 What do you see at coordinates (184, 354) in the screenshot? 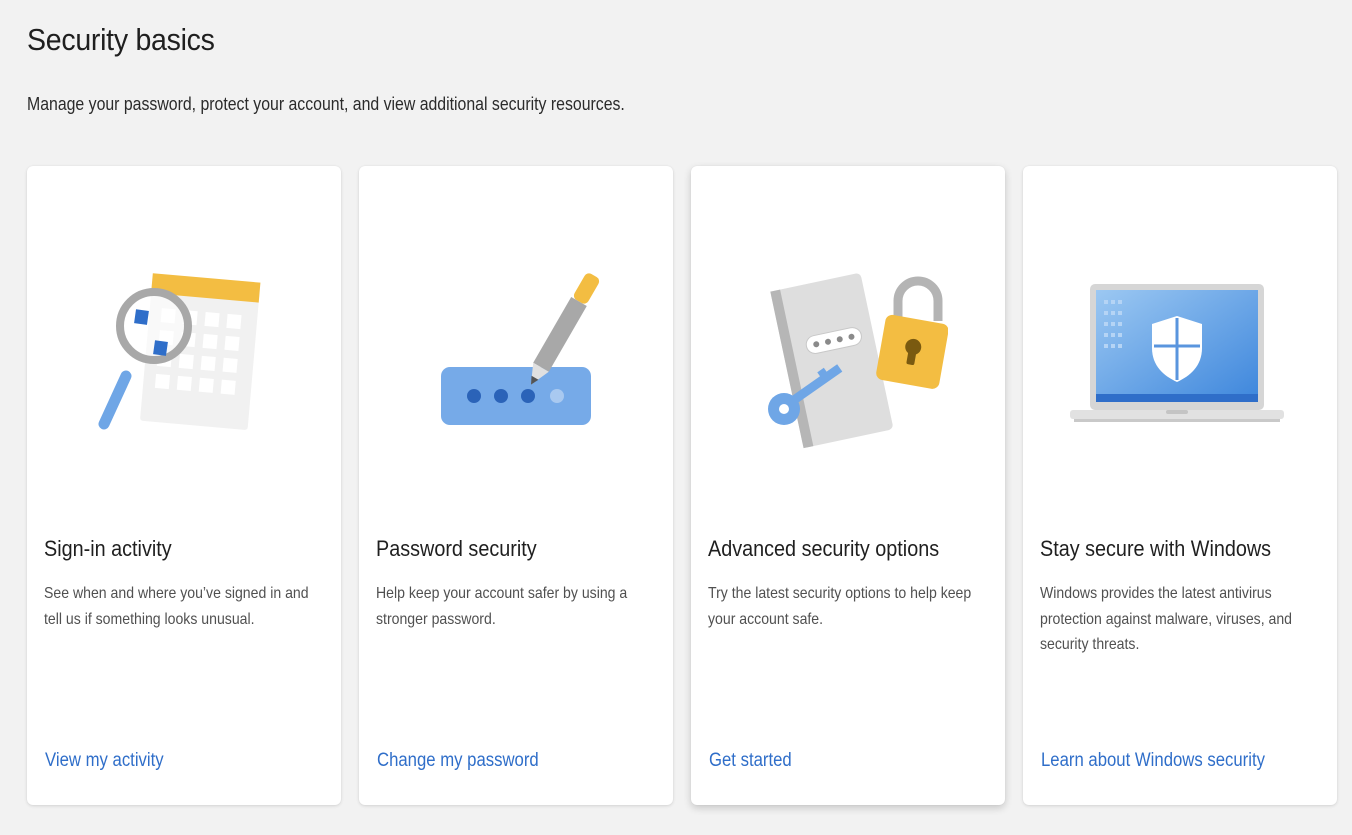
I see `calendar-magnifier-icon` at bounding box center [184, 354].